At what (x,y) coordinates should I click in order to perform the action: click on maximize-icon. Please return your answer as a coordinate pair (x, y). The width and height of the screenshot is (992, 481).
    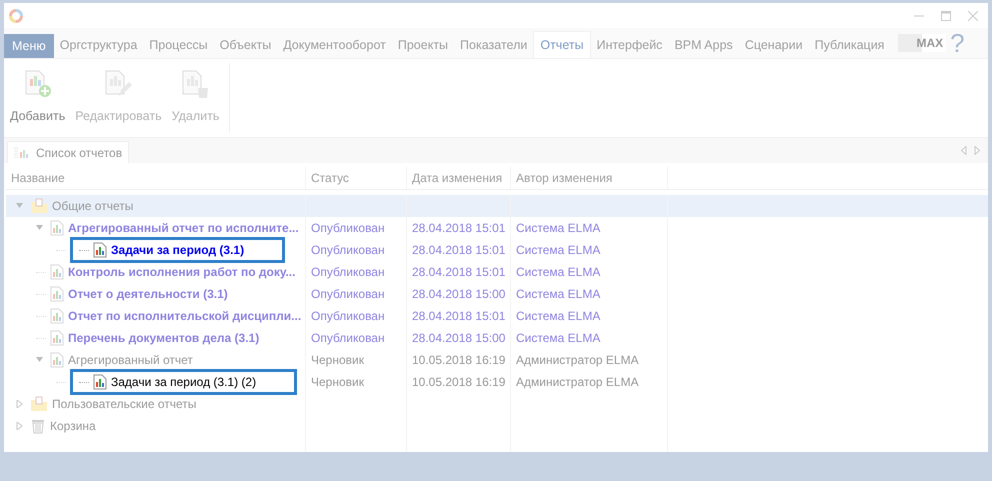
    Looking at the image, I should click on (946, 15).